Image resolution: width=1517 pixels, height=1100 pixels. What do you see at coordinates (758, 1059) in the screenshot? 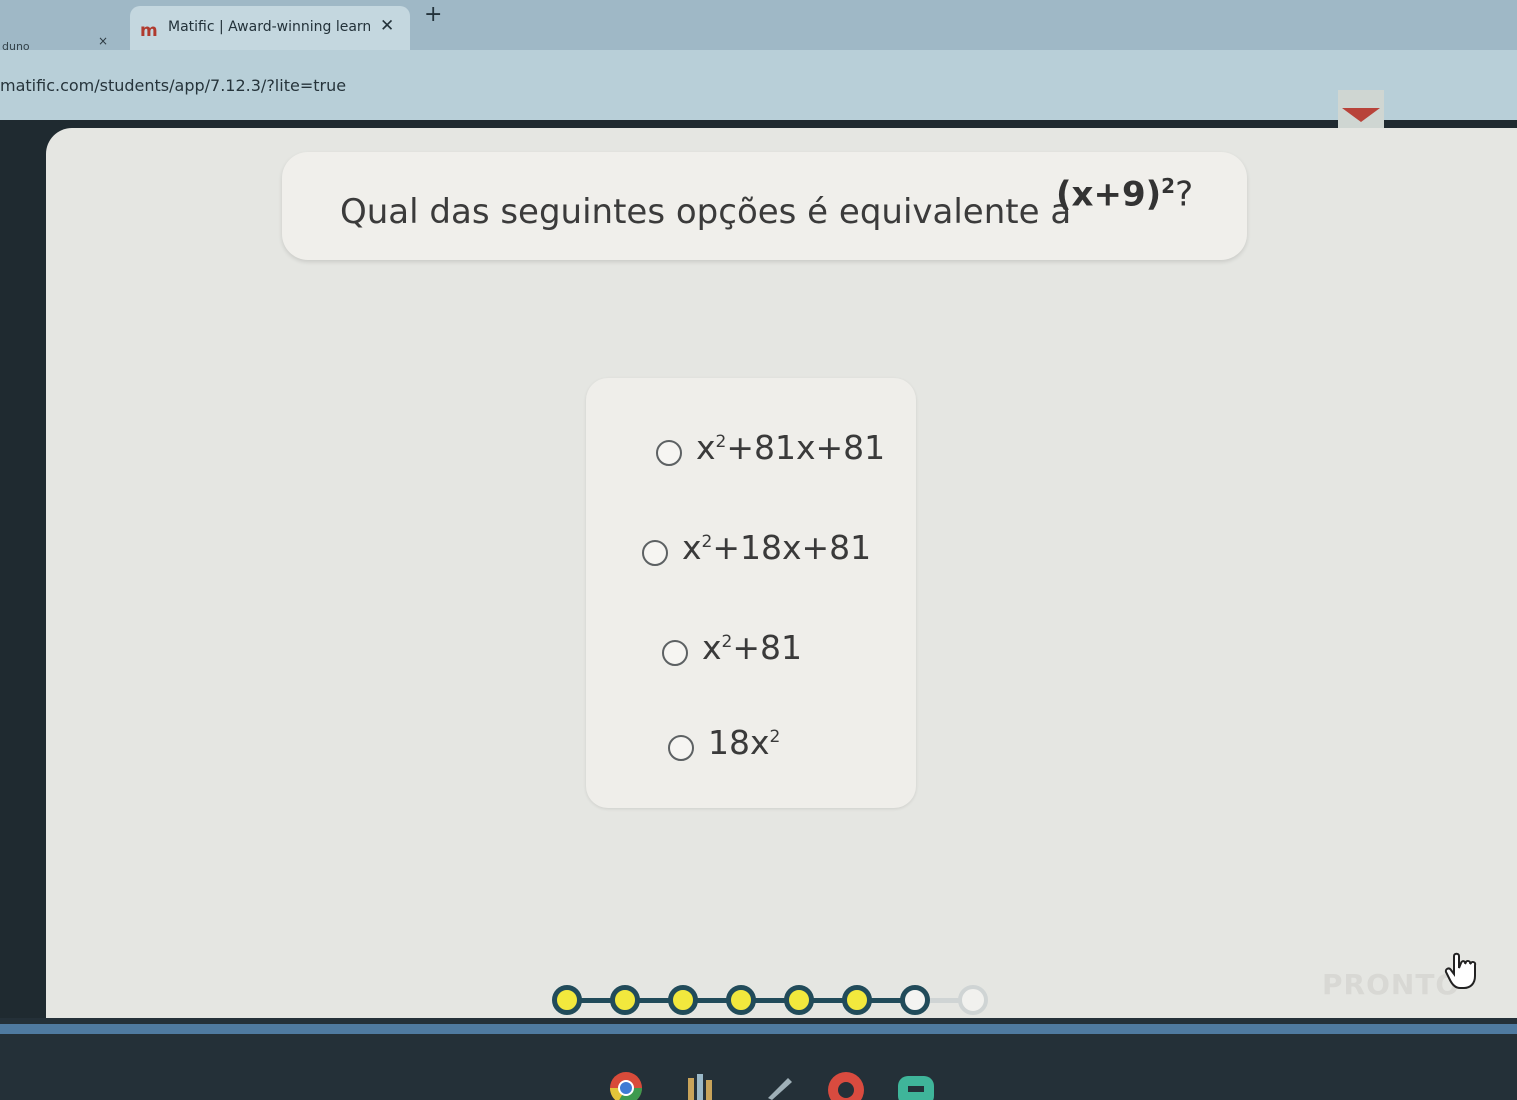
I see `taskbar` at bounding box center [758, 1059].